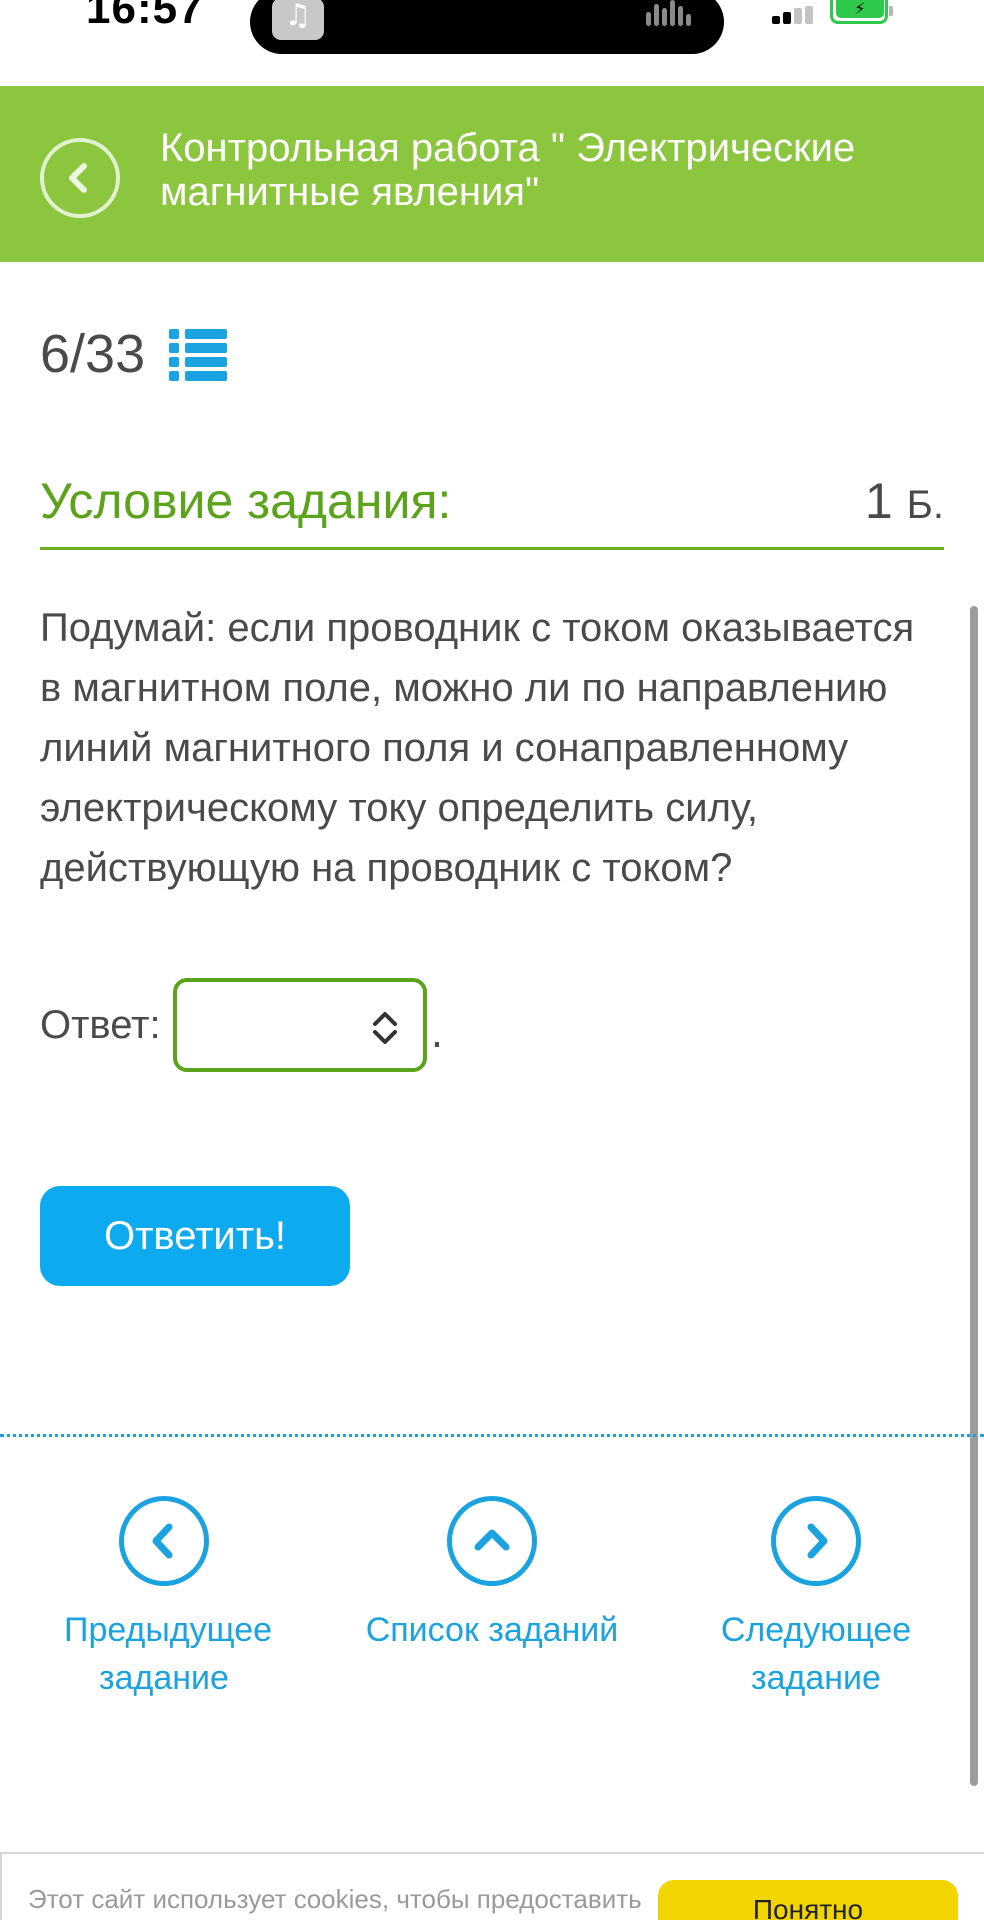 The image size is (984, 1920). I want to click on back-button, so click(80, 178).